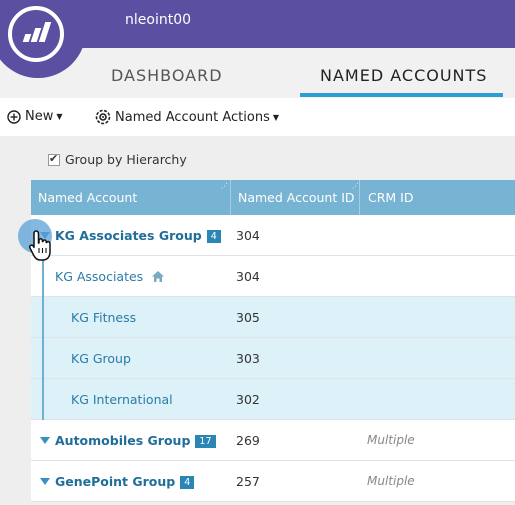  Describe the element at coordinates (248, 481) in the screenshot. I see `account-id: 257` at that location.